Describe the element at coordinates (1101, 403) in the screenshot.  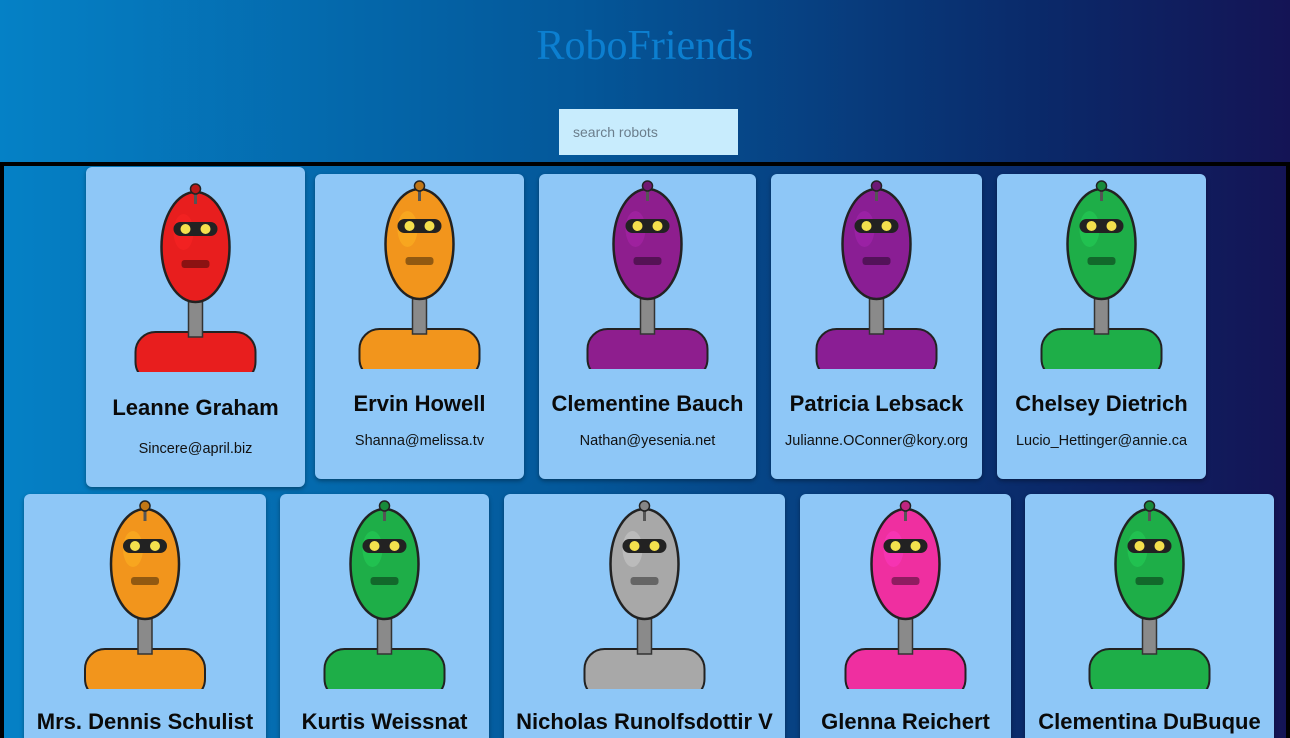
I see `robot-name: Chelsey Dietrich` at that location.